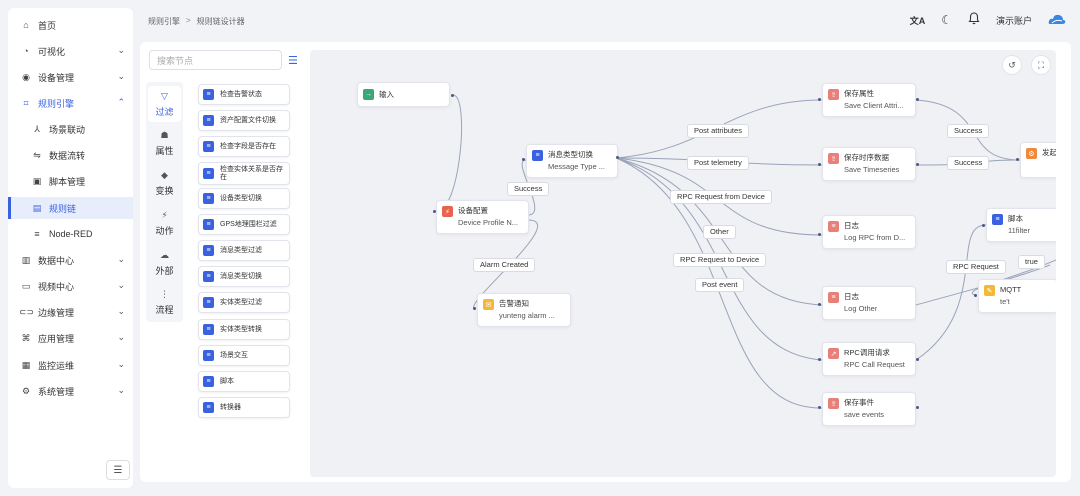 The width and height of the screenshot is (1080, 496). Describe the element at coordinates (70, 77) in the screenshot. I see `sidebar-item-device-management: ◉ 设备管理 ⌄` at that location.